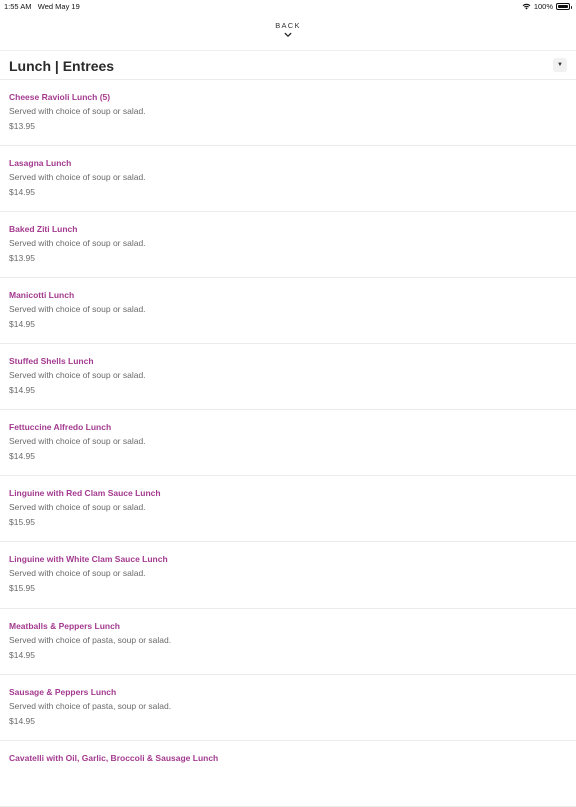 The height and width of the screenshot is (807, 576). What do you see at coordinates (63, 692) in the screenshot?
I see `item-name: Sausage & Peppers Lunch` at bounding box center [63, 692].